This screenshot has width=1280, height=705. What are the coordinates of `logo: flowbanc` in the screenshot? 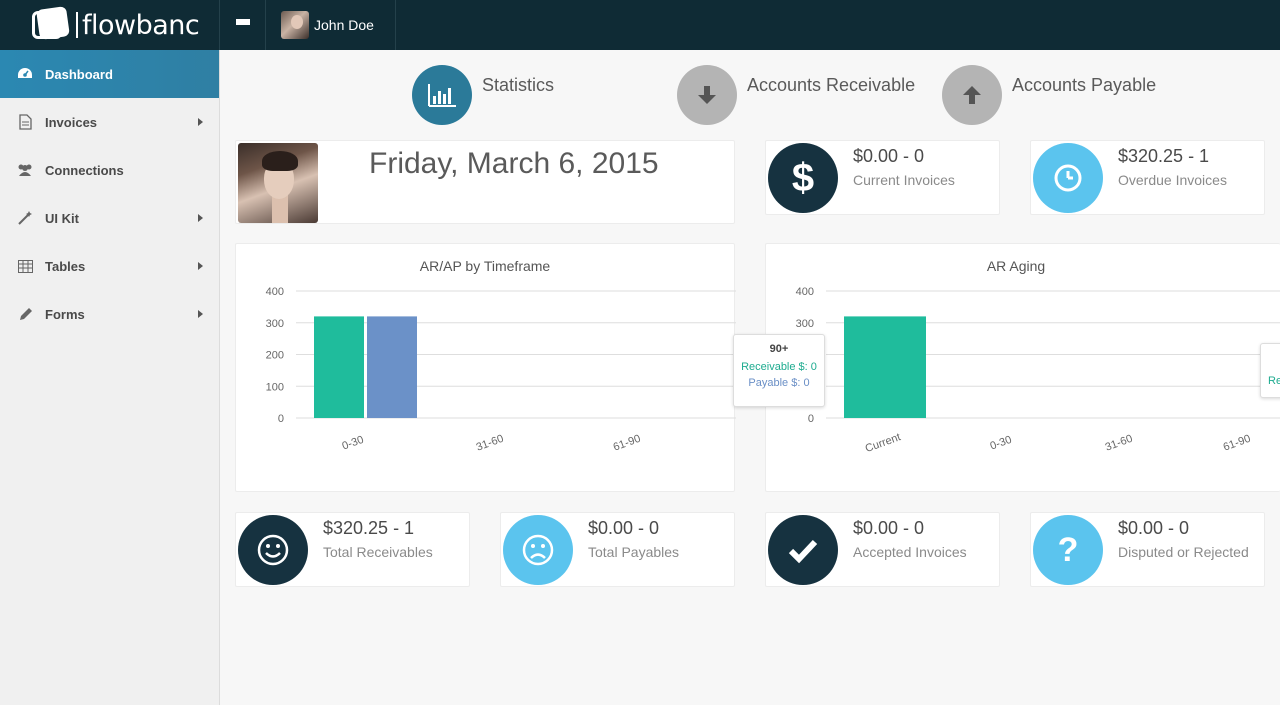 It's located at (115, 25).